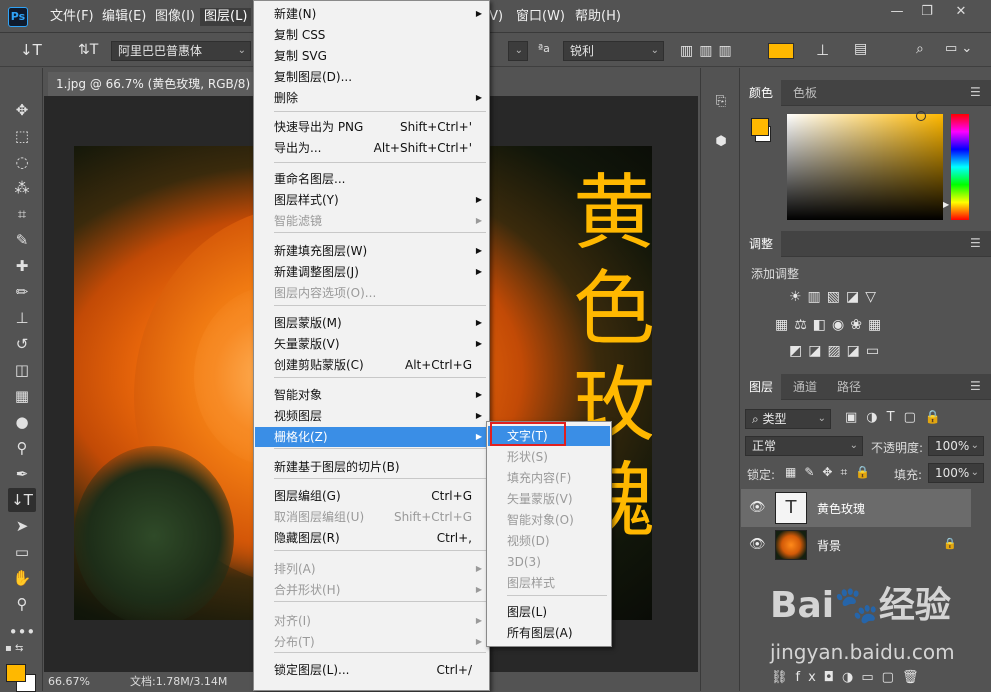 The image size is (991, 692). Describe the element at coordinates (825, 51) in the screenshot. I see `warp-text-icon: ⊥` at that location.